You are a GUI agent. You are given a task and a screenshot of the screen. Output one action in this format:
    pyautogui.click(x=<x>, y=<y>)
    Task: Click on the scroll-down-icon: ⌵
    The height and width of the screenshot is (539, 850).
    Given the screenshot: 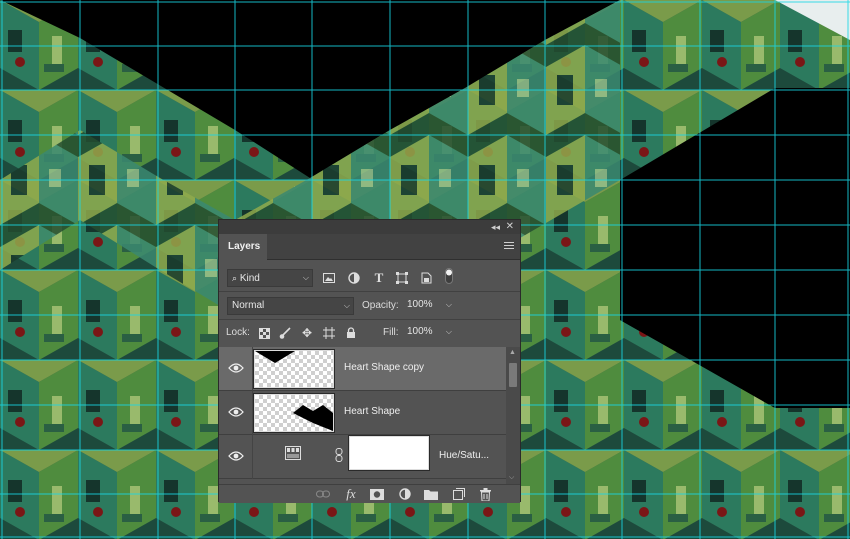 What is the action you would take?
    pyautogui.click(x=511, y=478)
    